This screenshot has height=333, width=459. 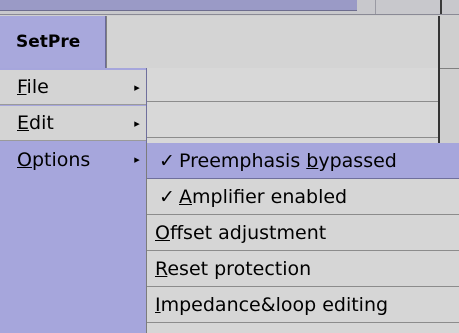 What do you see at coordinates (37, 87) in the screenshot?
I see `file-label-rest: ile` at bounding box center [37, 87].